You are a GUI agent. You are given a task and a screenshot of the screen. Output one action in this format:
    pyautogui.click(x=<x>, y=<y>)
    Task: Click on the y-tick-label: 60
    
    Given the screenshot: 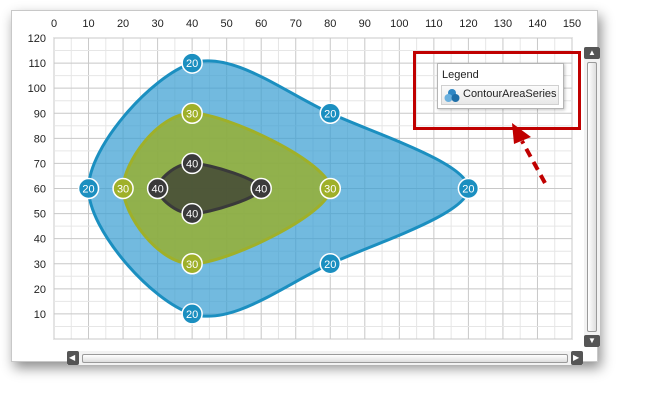 What is the action you would take?
    pyautogui.click(x=40, y=190)
    